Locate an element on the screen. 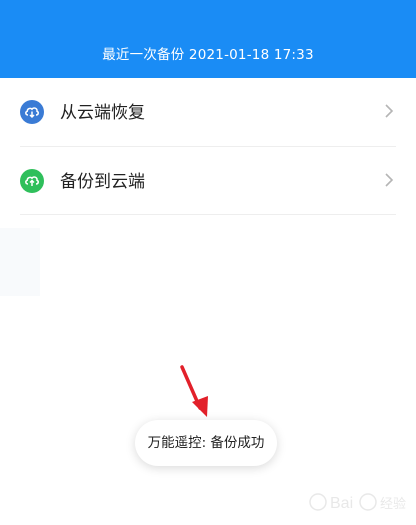  success-toast: 万能遥控: 备份成功 is located at coordinates (206, 443).